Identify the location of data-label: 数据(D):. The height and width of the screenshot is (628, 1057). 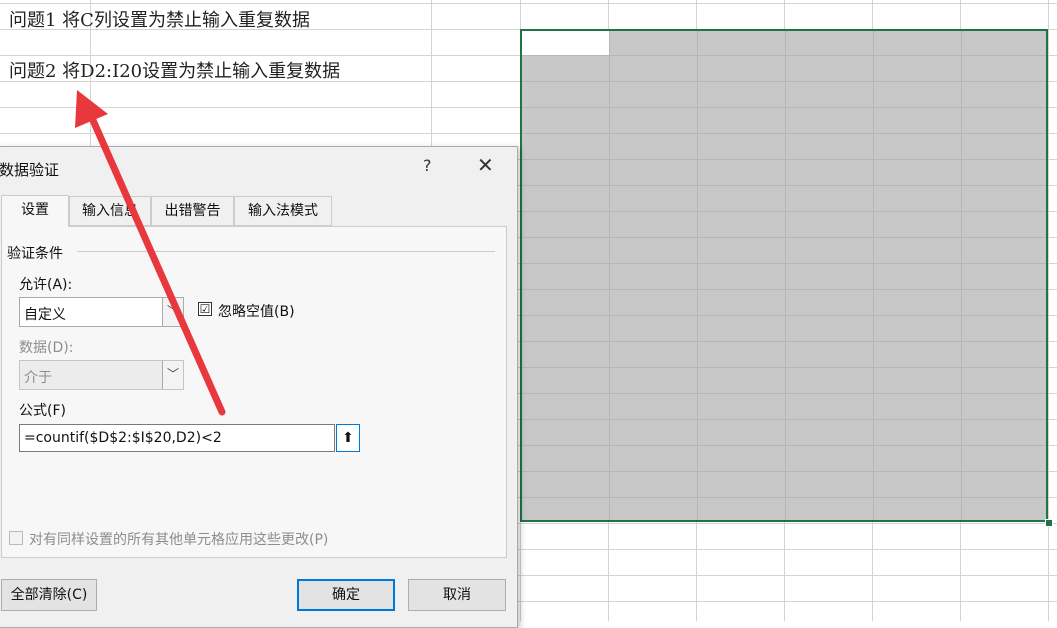
(46, 348).